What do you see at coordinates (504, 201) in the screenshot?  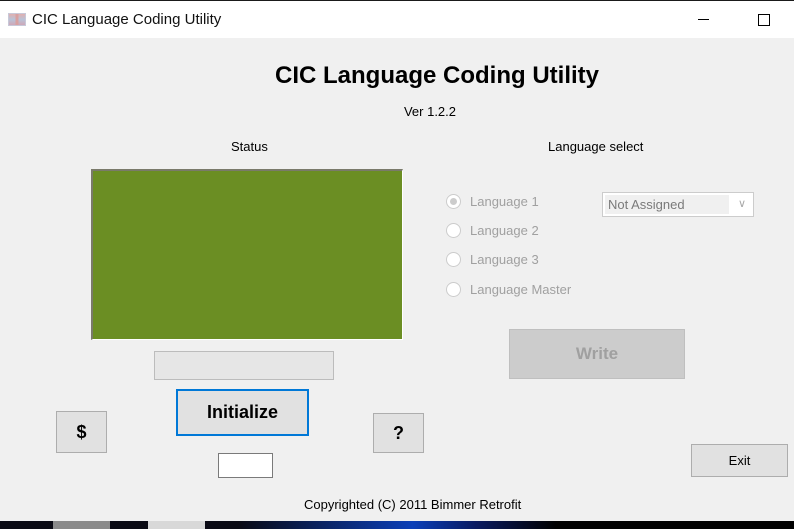 I see `radio-label: Language 1` at bounding box center [504, 201].